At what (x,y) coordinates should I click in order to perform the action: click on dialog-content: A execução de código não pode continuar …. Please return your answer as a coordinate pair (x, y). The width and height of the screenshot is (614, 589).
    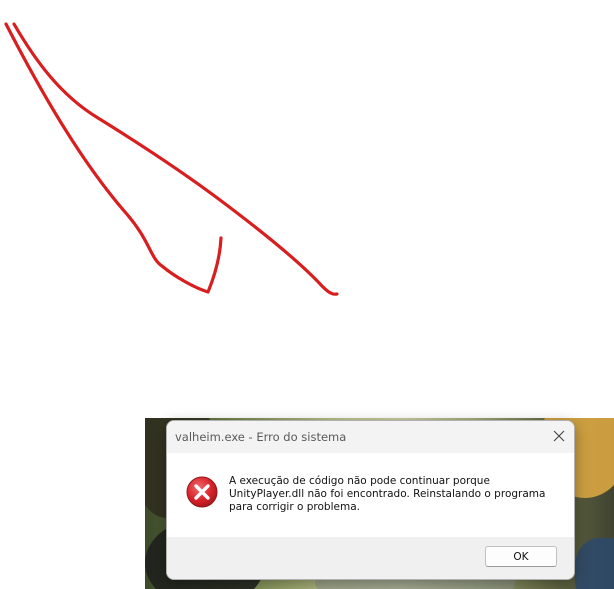
    Looking at the image, I should click on (370, 495).